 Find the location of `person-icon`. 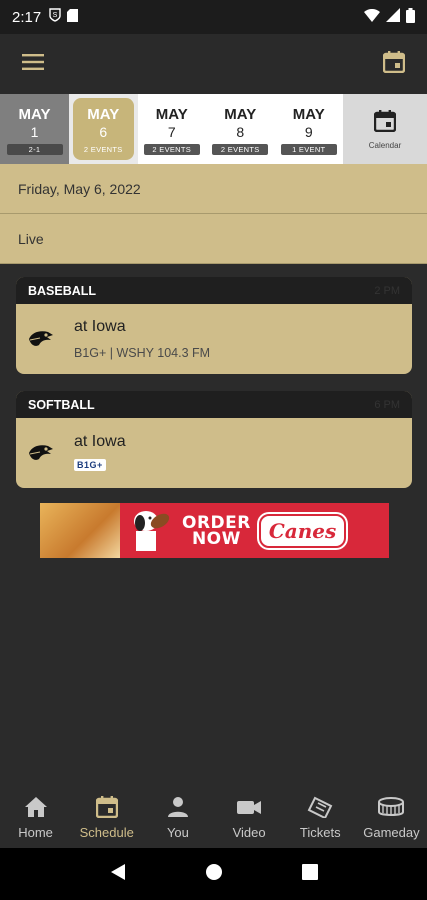

person-icon is located at coordinates (178, 810).